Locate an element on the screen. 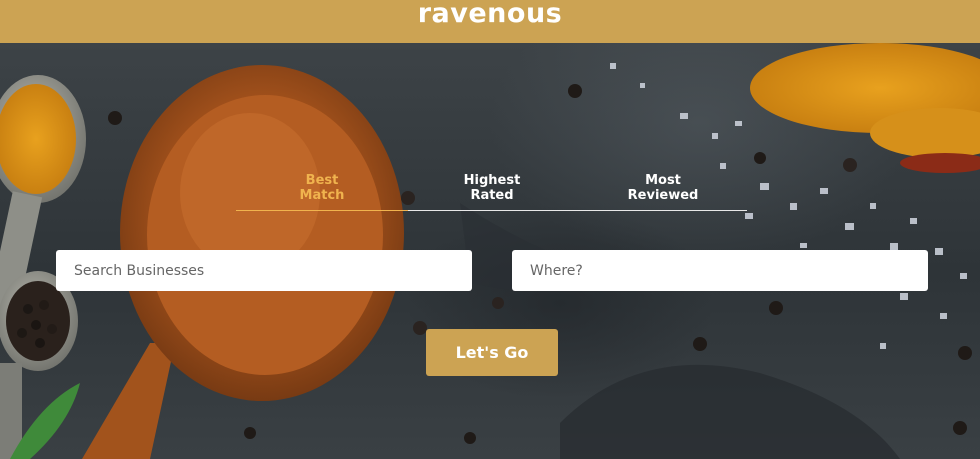 The width and height of the screenshot is (980, 459). sort-tab-label-line1: Best is located at coordinates (322, 180).